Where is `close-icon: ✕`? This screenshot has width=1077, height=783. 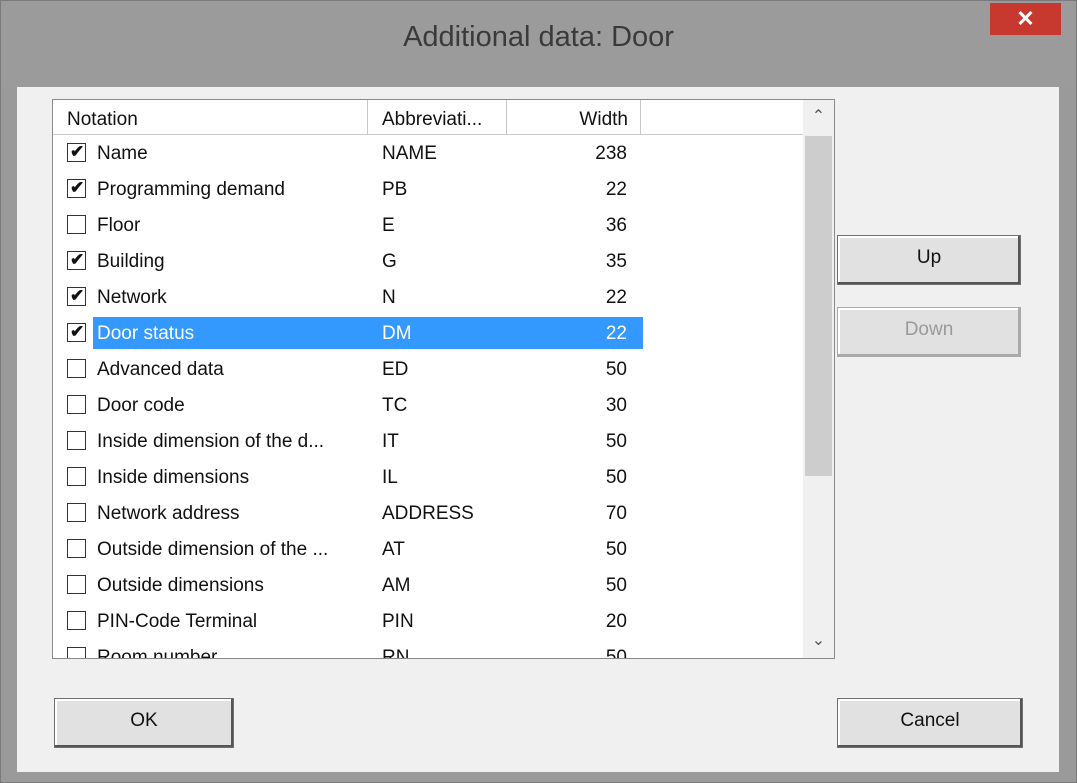
close-icon: ✕ is located at coordinates (1025, 18).